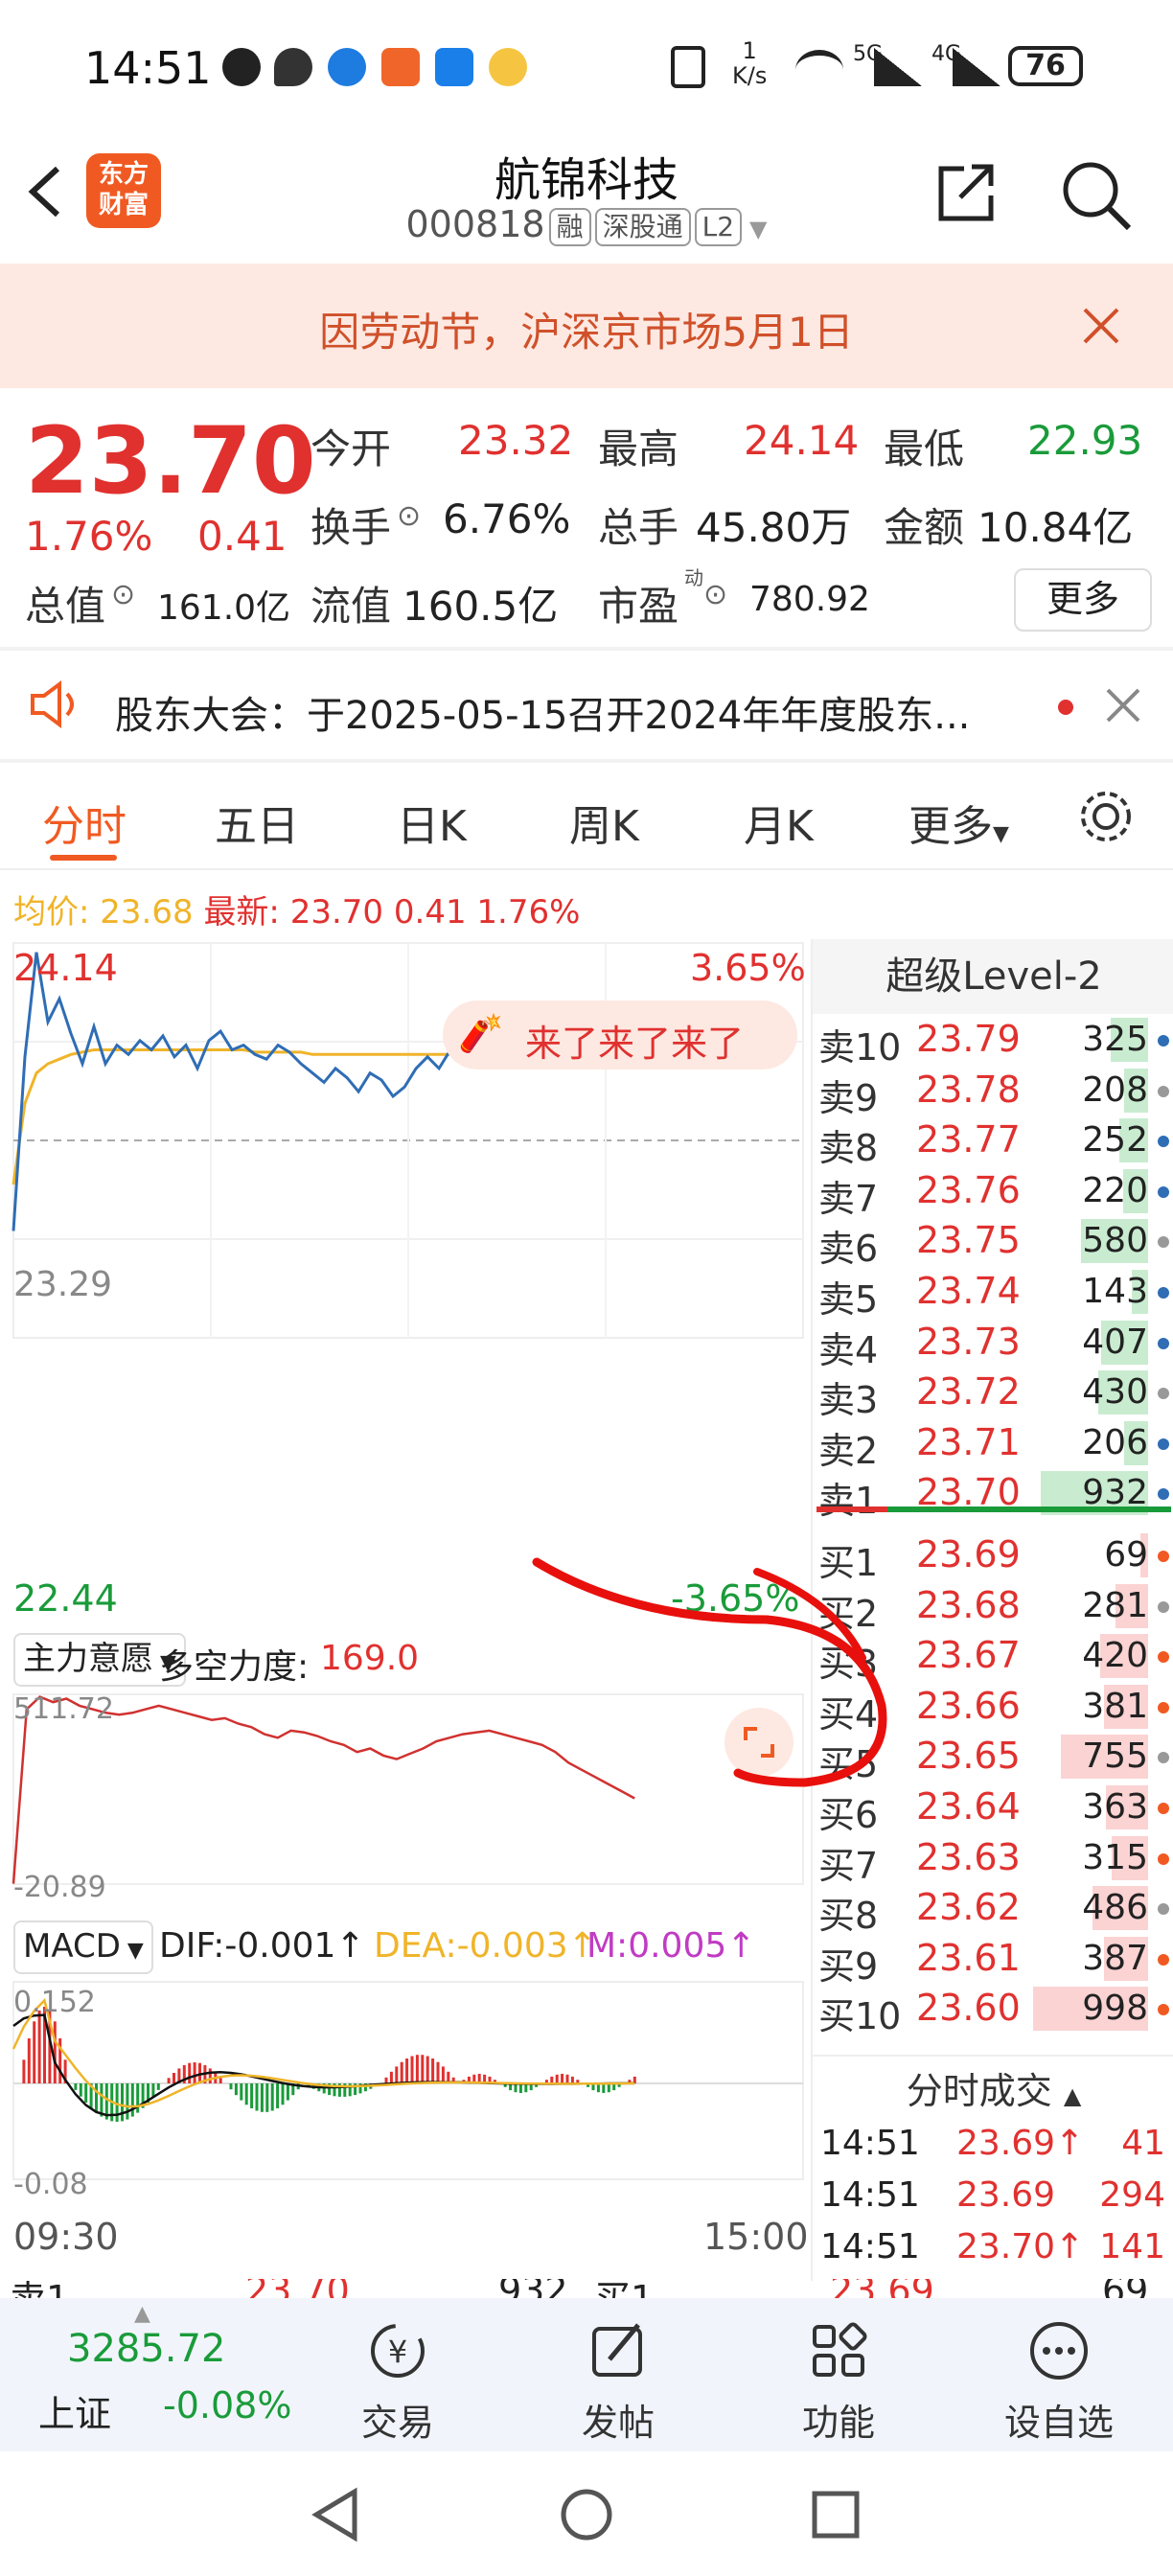 The width and height of the screenshot is (1173, 2576). I want to click on red-arrow-annotation, so click(709, 1672).